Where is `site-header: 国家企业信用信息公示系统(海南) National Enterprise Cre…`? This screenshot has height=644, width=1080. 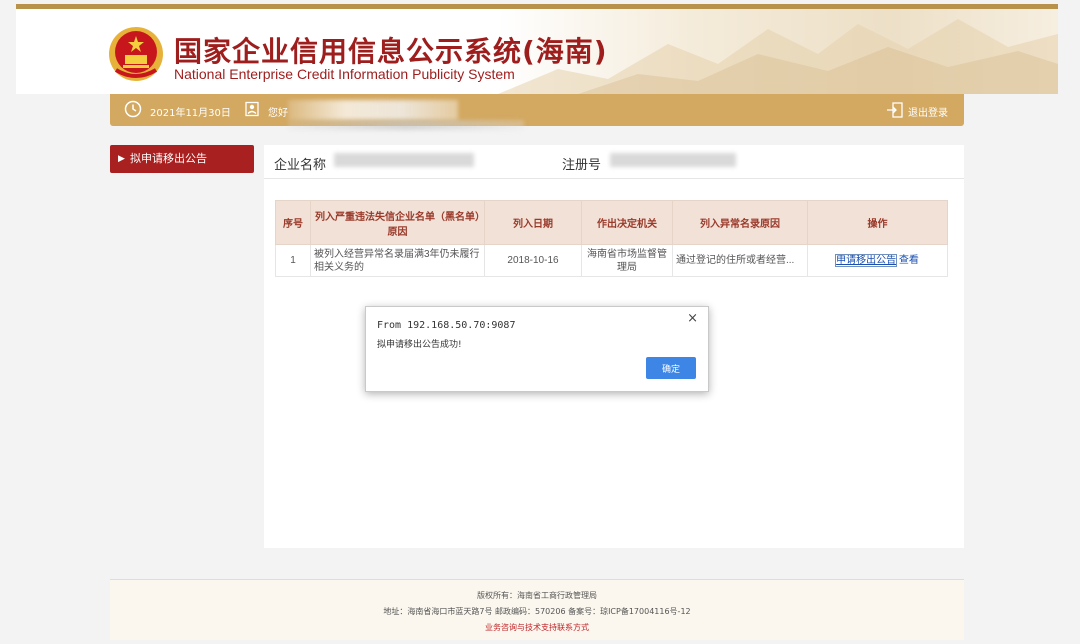 site-header: 国家企业信用信息公示系统(海南) National Enterprise Cre… is located at coordinates (537, 49).